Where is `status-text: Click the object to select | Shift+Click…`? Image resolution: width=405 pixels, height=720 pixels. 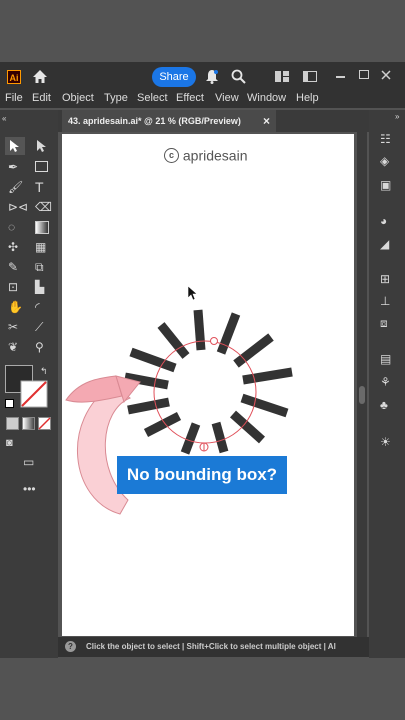 status-text: Click the object to select | Shift+Click… is located at coordinates (211, 646).